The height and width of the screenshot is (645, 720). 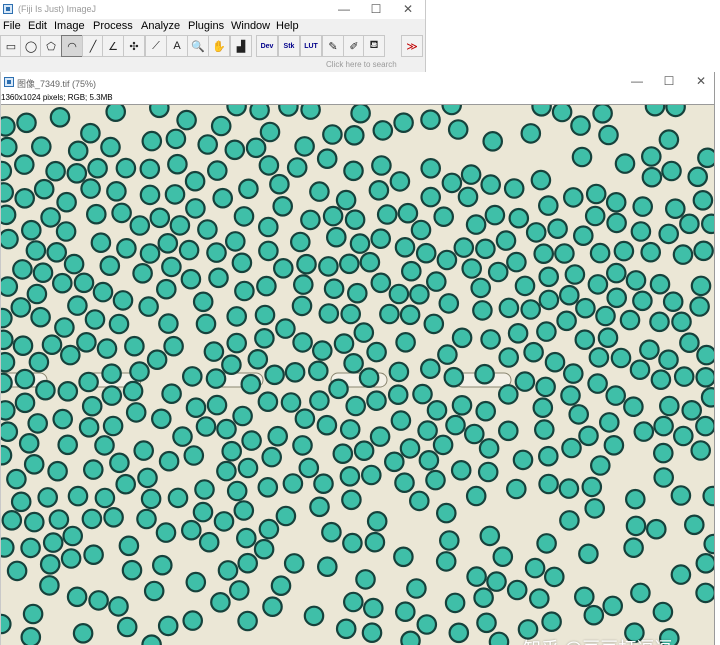 I want to click on menu-window: Window, so click(x=250, y=26).